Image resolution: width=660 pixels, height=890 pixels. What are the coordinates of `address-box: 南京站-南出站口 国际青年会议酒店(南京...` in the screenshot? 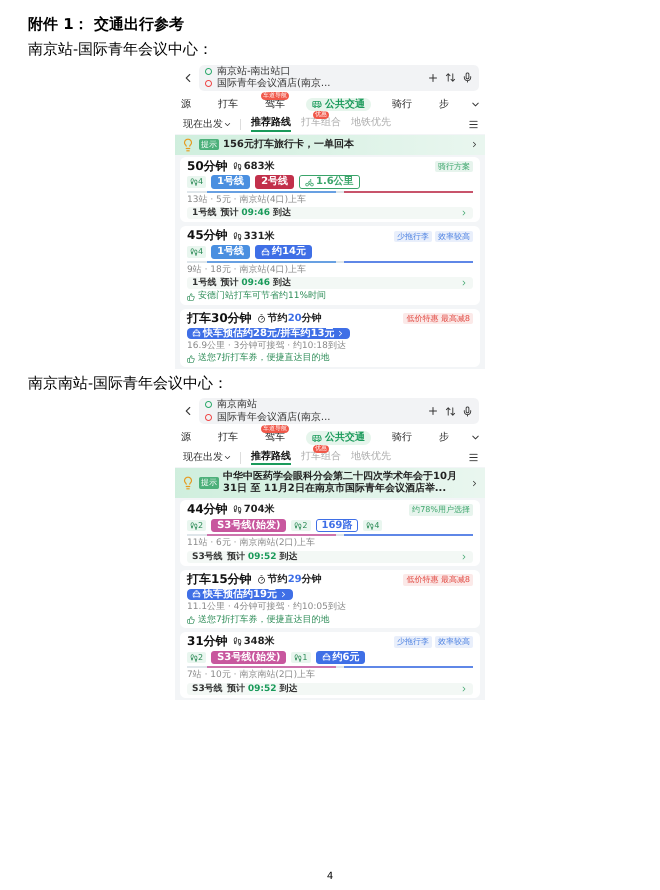 It's located at (339, 77).